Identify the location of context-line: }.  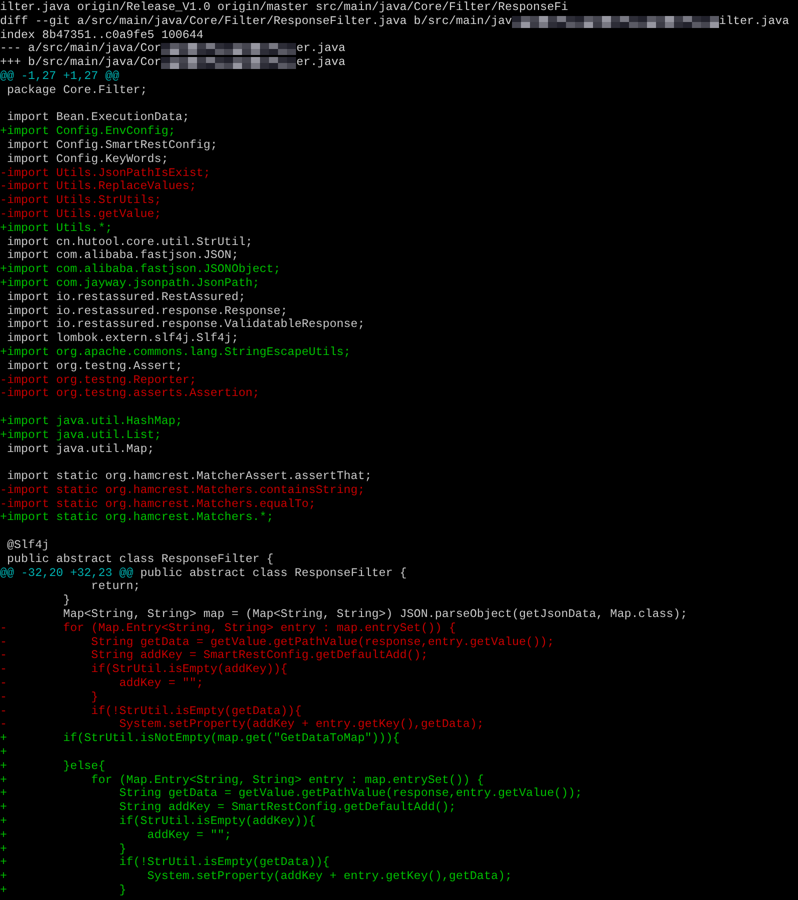
(66, 601).